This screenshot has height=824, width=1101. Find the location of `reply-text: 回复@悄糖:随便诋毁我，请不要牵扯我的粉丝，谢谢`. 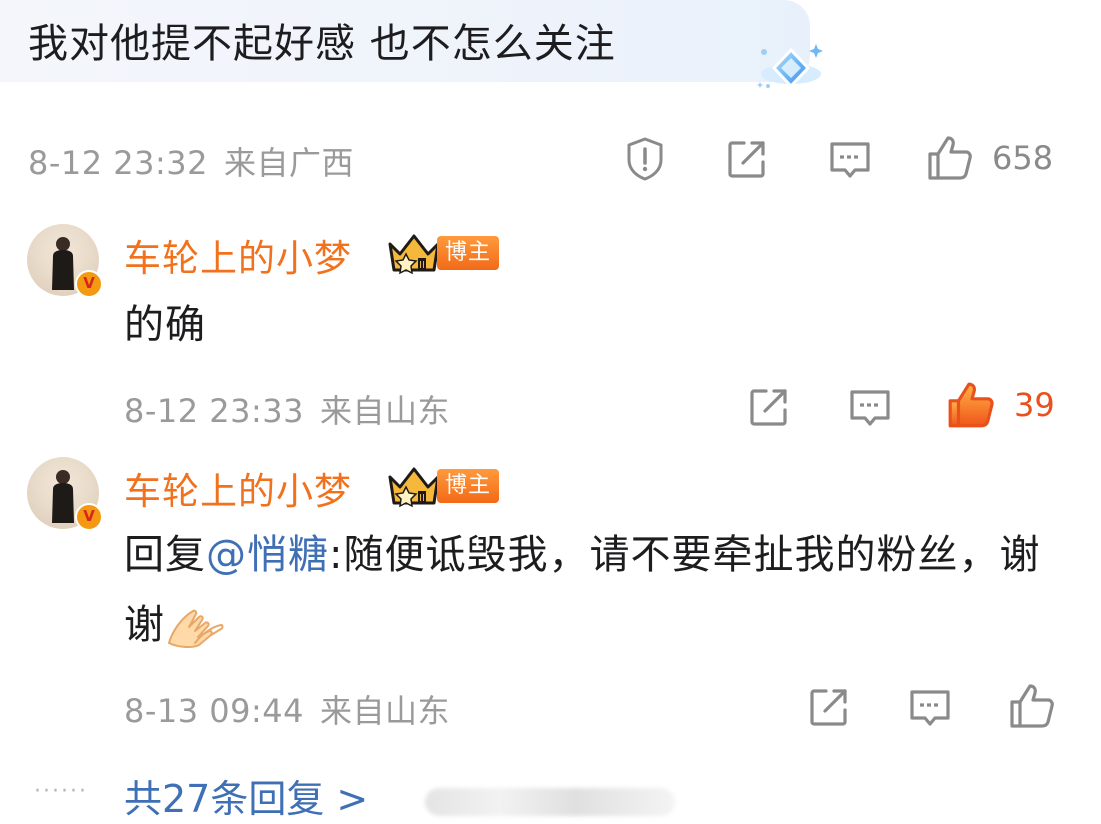

reply-text: 回复@悄糖:随便诋毁我，请不要牵扯我的粉丝，谢谢 is located at coordinates (589, 590).